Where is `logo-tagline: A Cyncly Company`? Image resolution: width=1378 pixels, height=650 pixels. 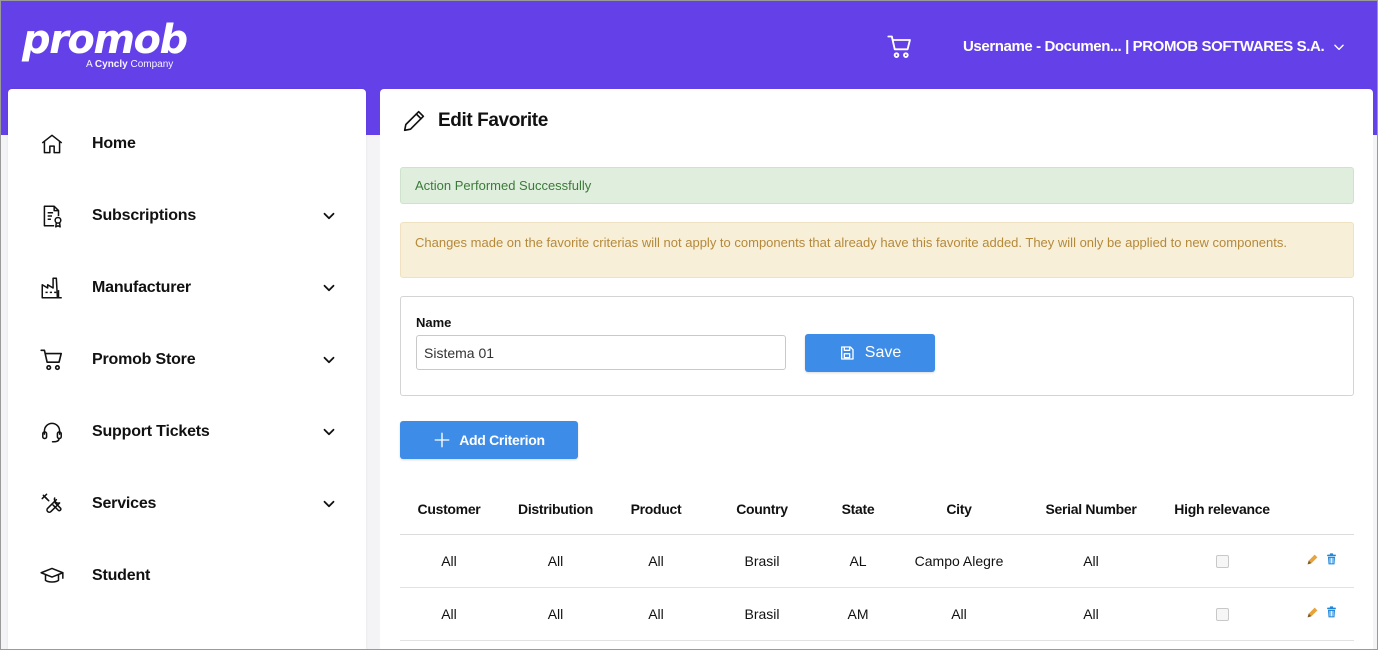
logo-tagline: A Cyncly Company is located at coordinates (129, 64).